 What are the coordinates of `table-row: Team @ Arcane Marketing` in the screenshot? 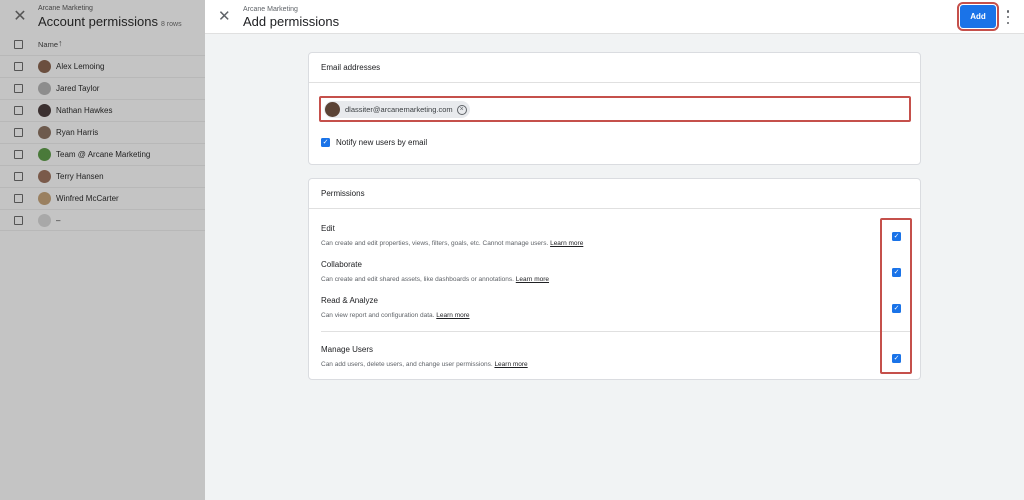 It's located at (102, 154).